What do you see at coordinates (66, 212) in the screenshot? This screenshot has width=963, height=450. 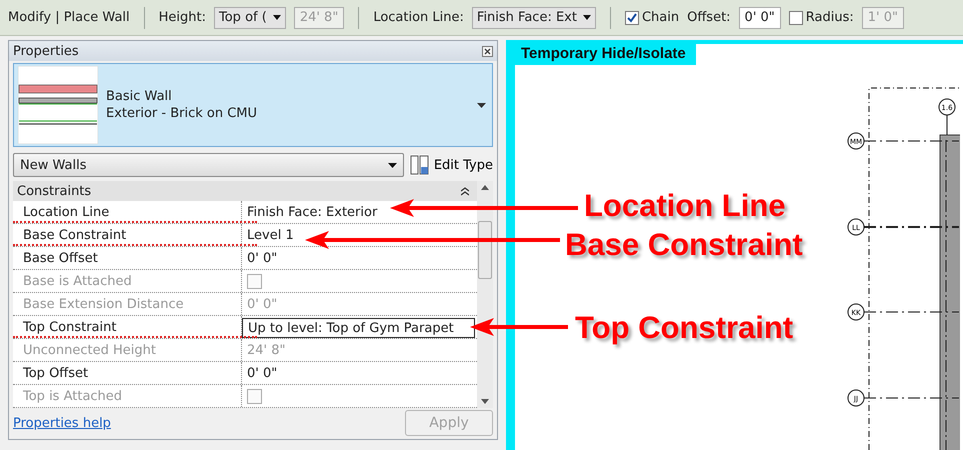 I see `property-name: Location Line` at bounding box center [66, 212].